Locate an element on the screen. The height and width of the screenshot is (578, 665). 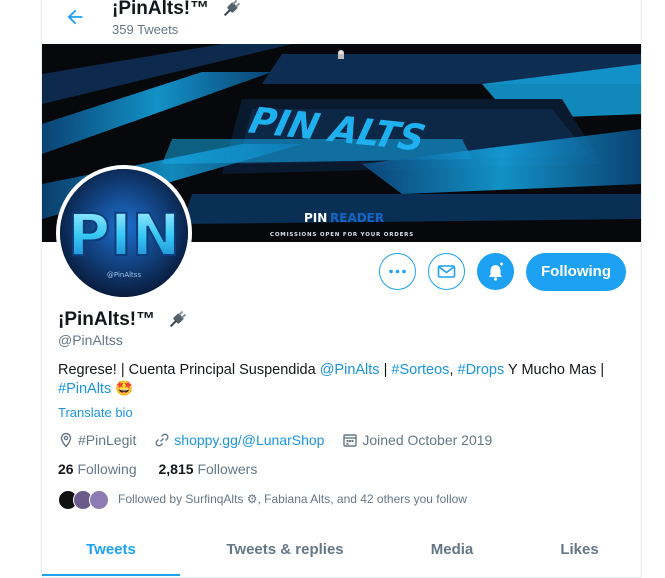
follower-avatar is located at coordinates (98, 500).